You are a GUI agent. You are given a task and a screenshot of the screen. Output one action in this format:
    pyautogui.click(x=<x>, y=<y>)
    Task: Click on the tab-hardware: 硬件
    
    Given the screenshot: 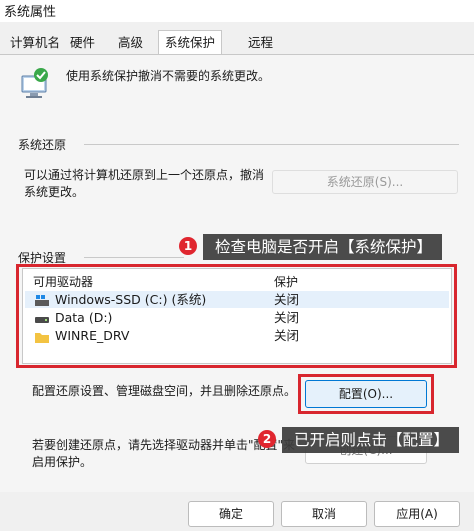 What is the action you would take?
    pyautogui.click(x=82, y=43)
    